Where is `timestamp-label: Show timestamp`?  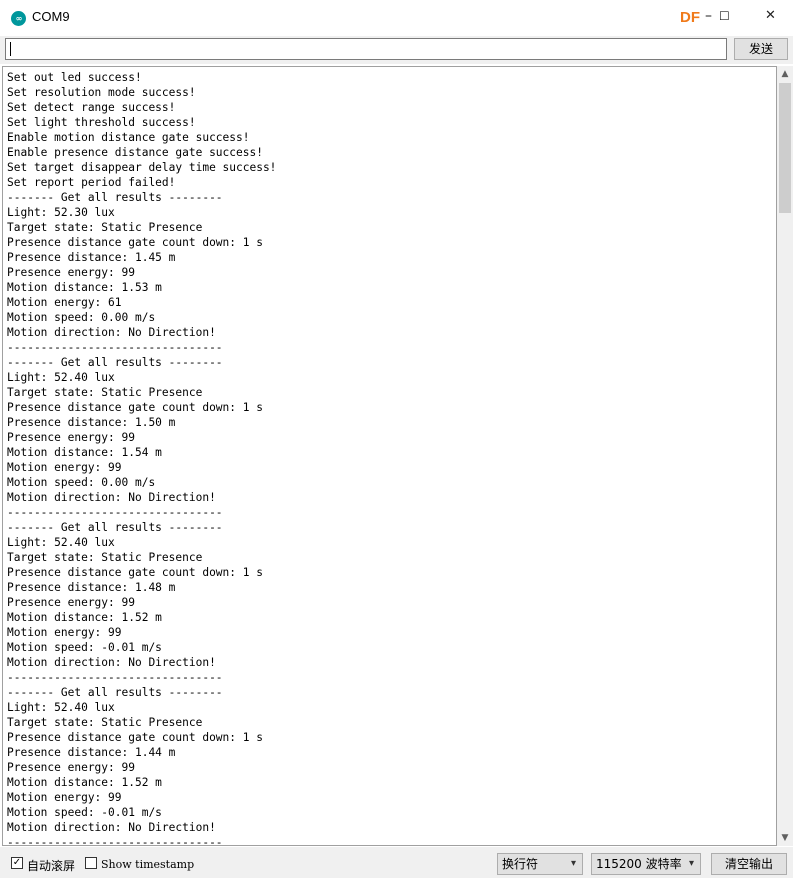
timestamp-label: Show timestamp is located at coordinates (148, 864).